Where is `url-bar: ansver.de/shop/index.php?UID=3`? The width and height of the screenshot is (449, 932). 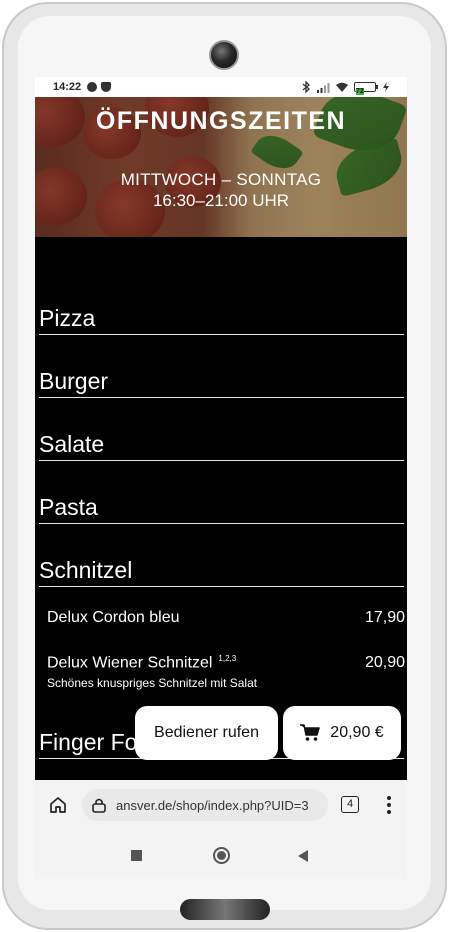
url-bar: ansver.de/shop/index.php?UID=3 is located at coordinates (205, 805).